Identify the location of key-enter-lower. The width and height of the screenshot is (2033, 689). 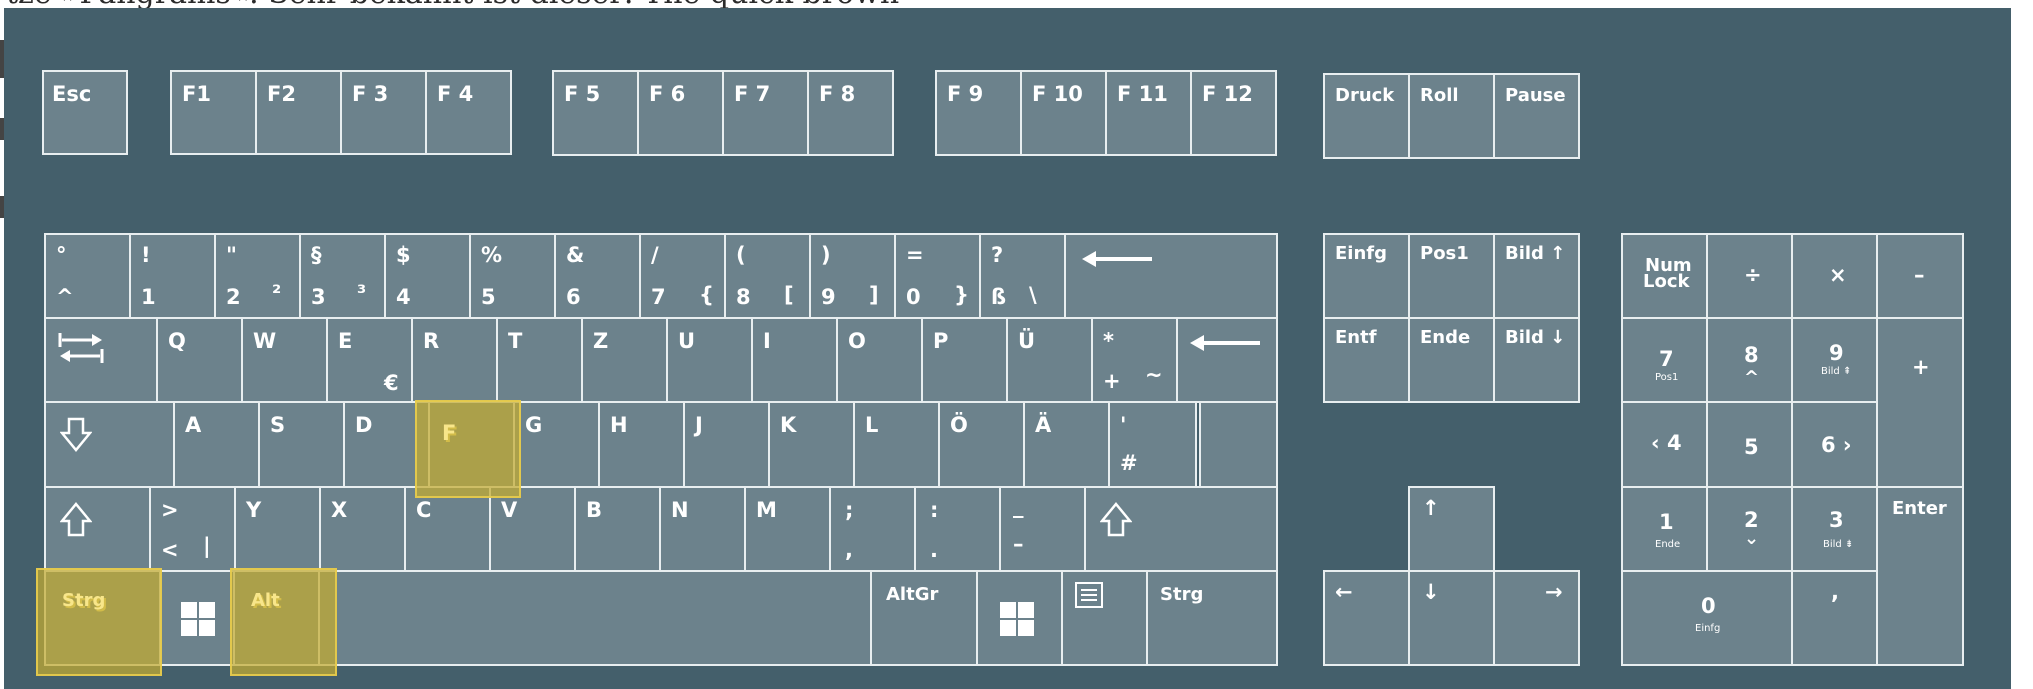
(1238, 444).